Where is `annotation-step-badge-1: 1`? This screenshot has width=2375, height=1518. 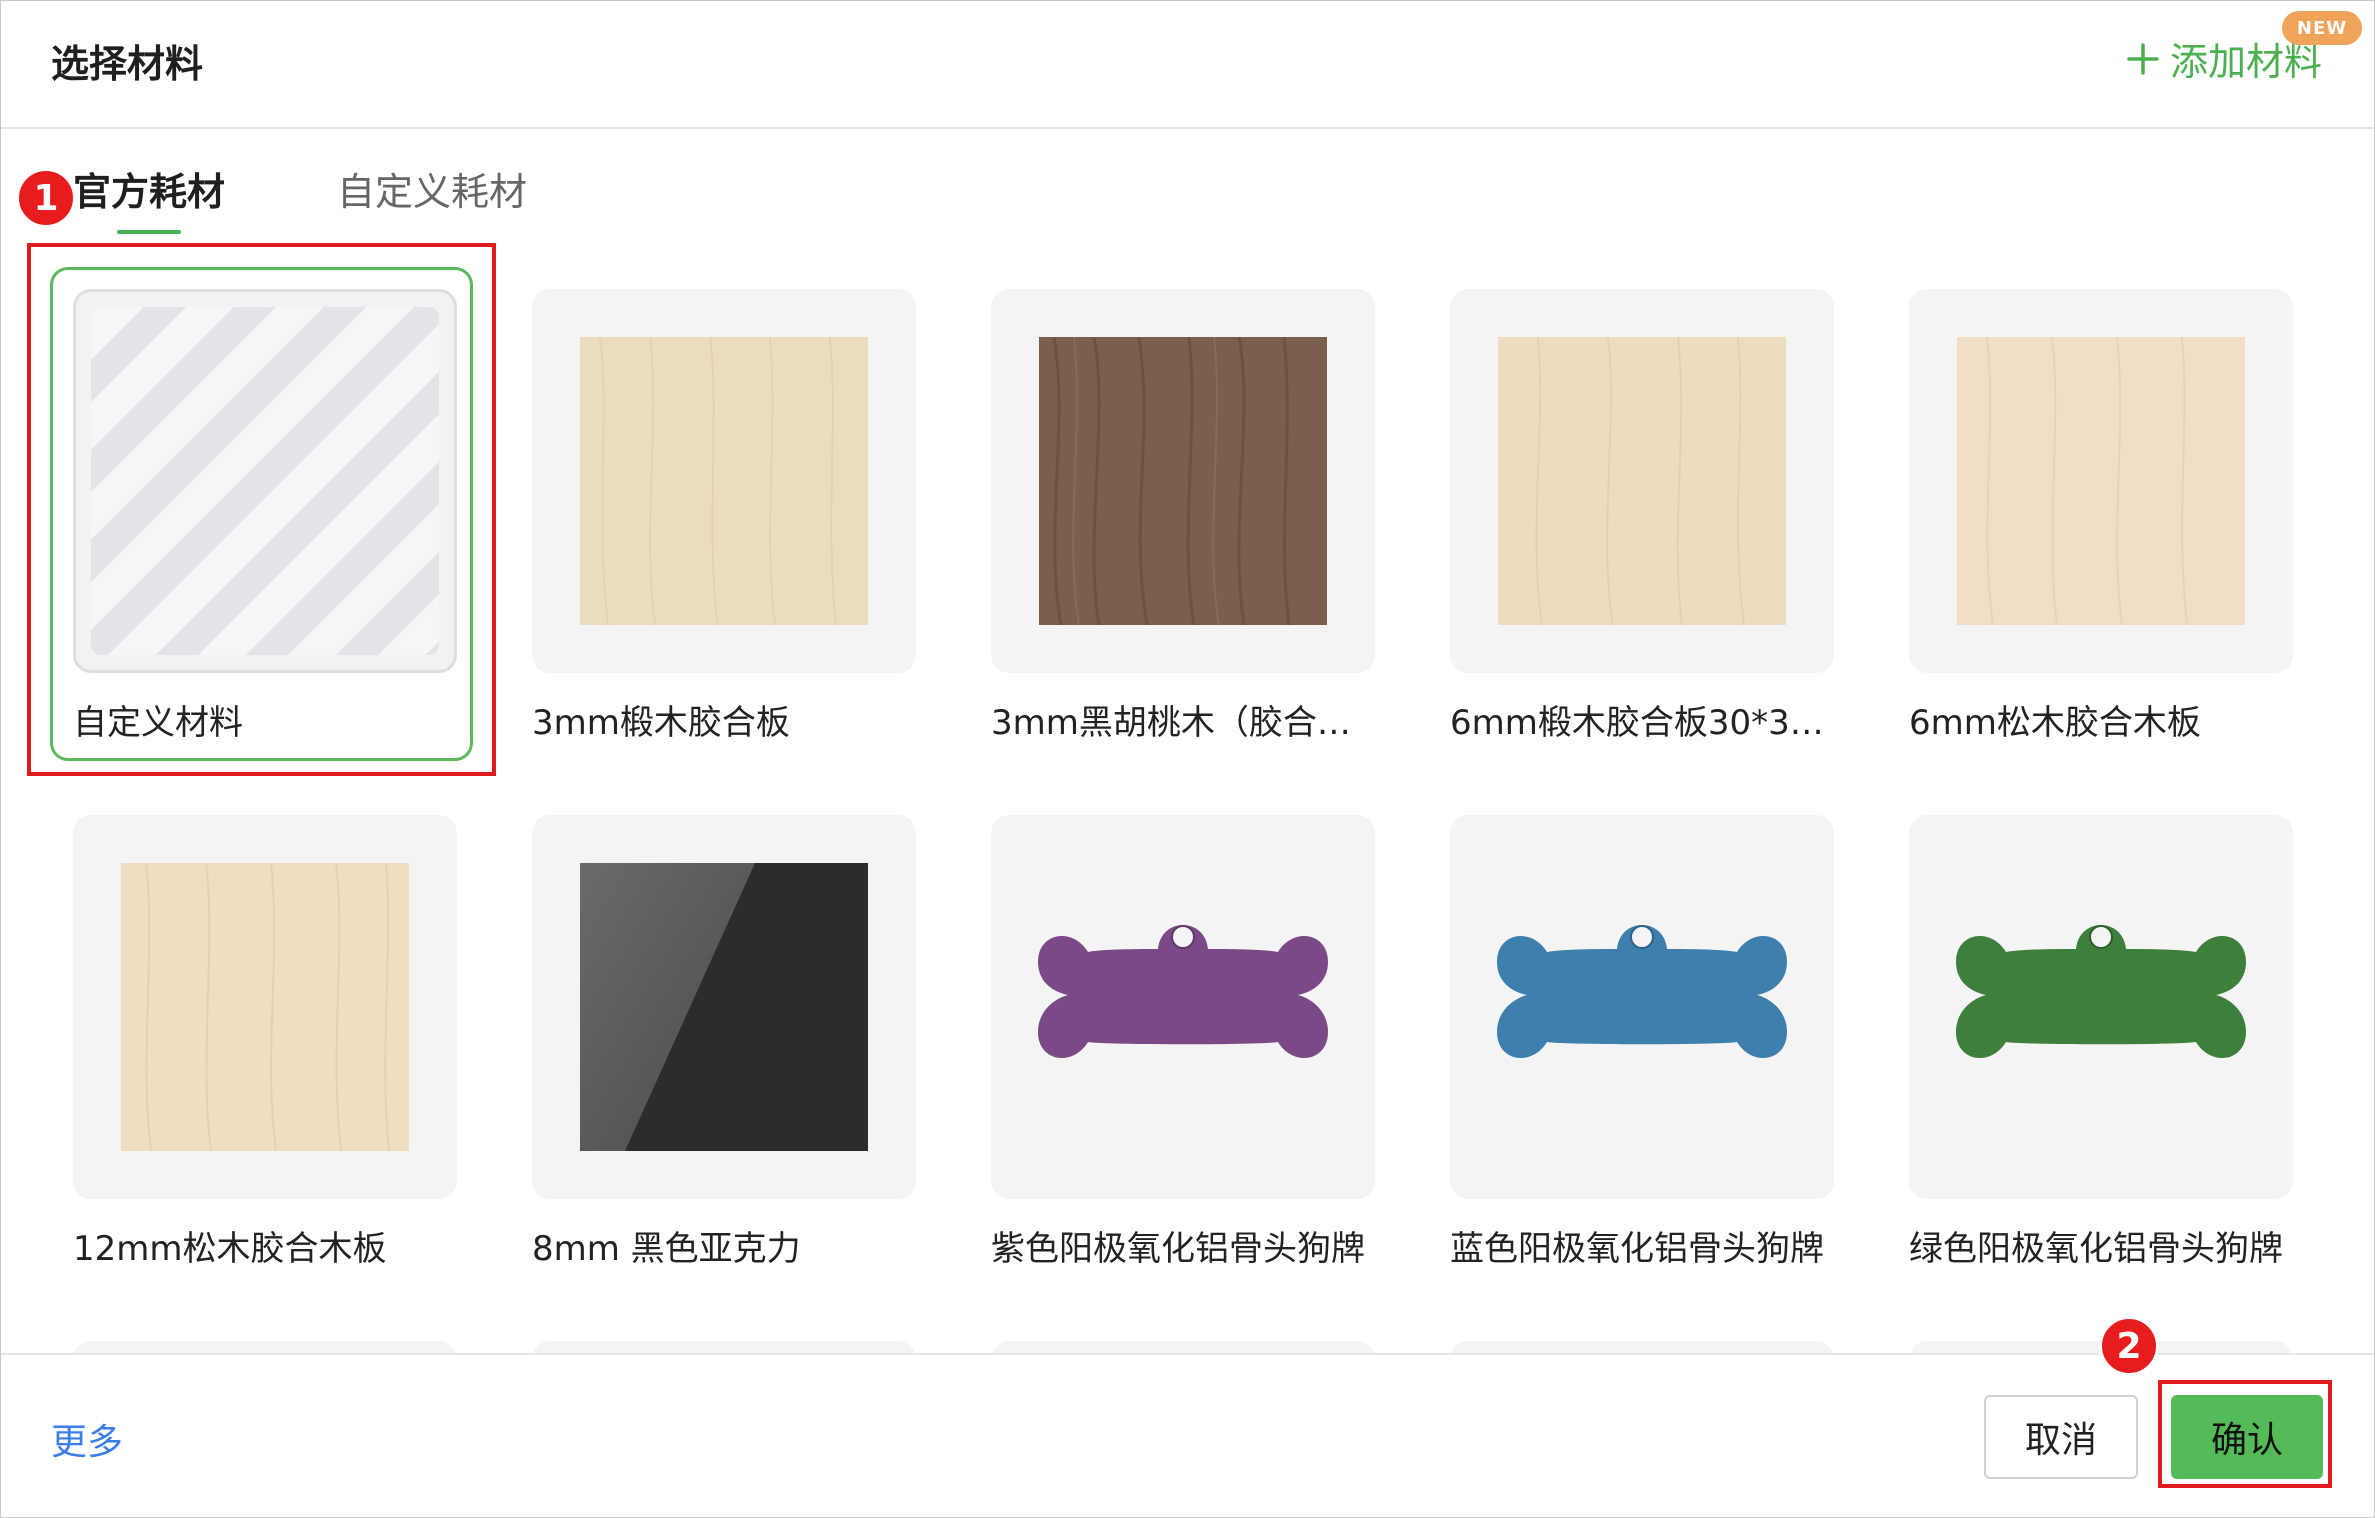 annotation-step-badge-1: 1 is located at coordinates (46, 198).